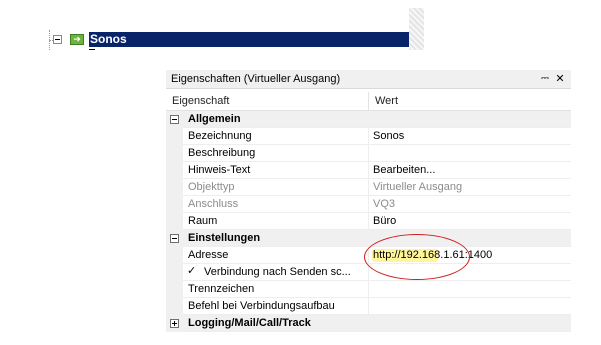 This screenshot has width=601, height=345. Describe the element at coordinates (368, 187) in the screenshot. I see `property-row: Objekttyp Virtueller Ausgang` at that location.